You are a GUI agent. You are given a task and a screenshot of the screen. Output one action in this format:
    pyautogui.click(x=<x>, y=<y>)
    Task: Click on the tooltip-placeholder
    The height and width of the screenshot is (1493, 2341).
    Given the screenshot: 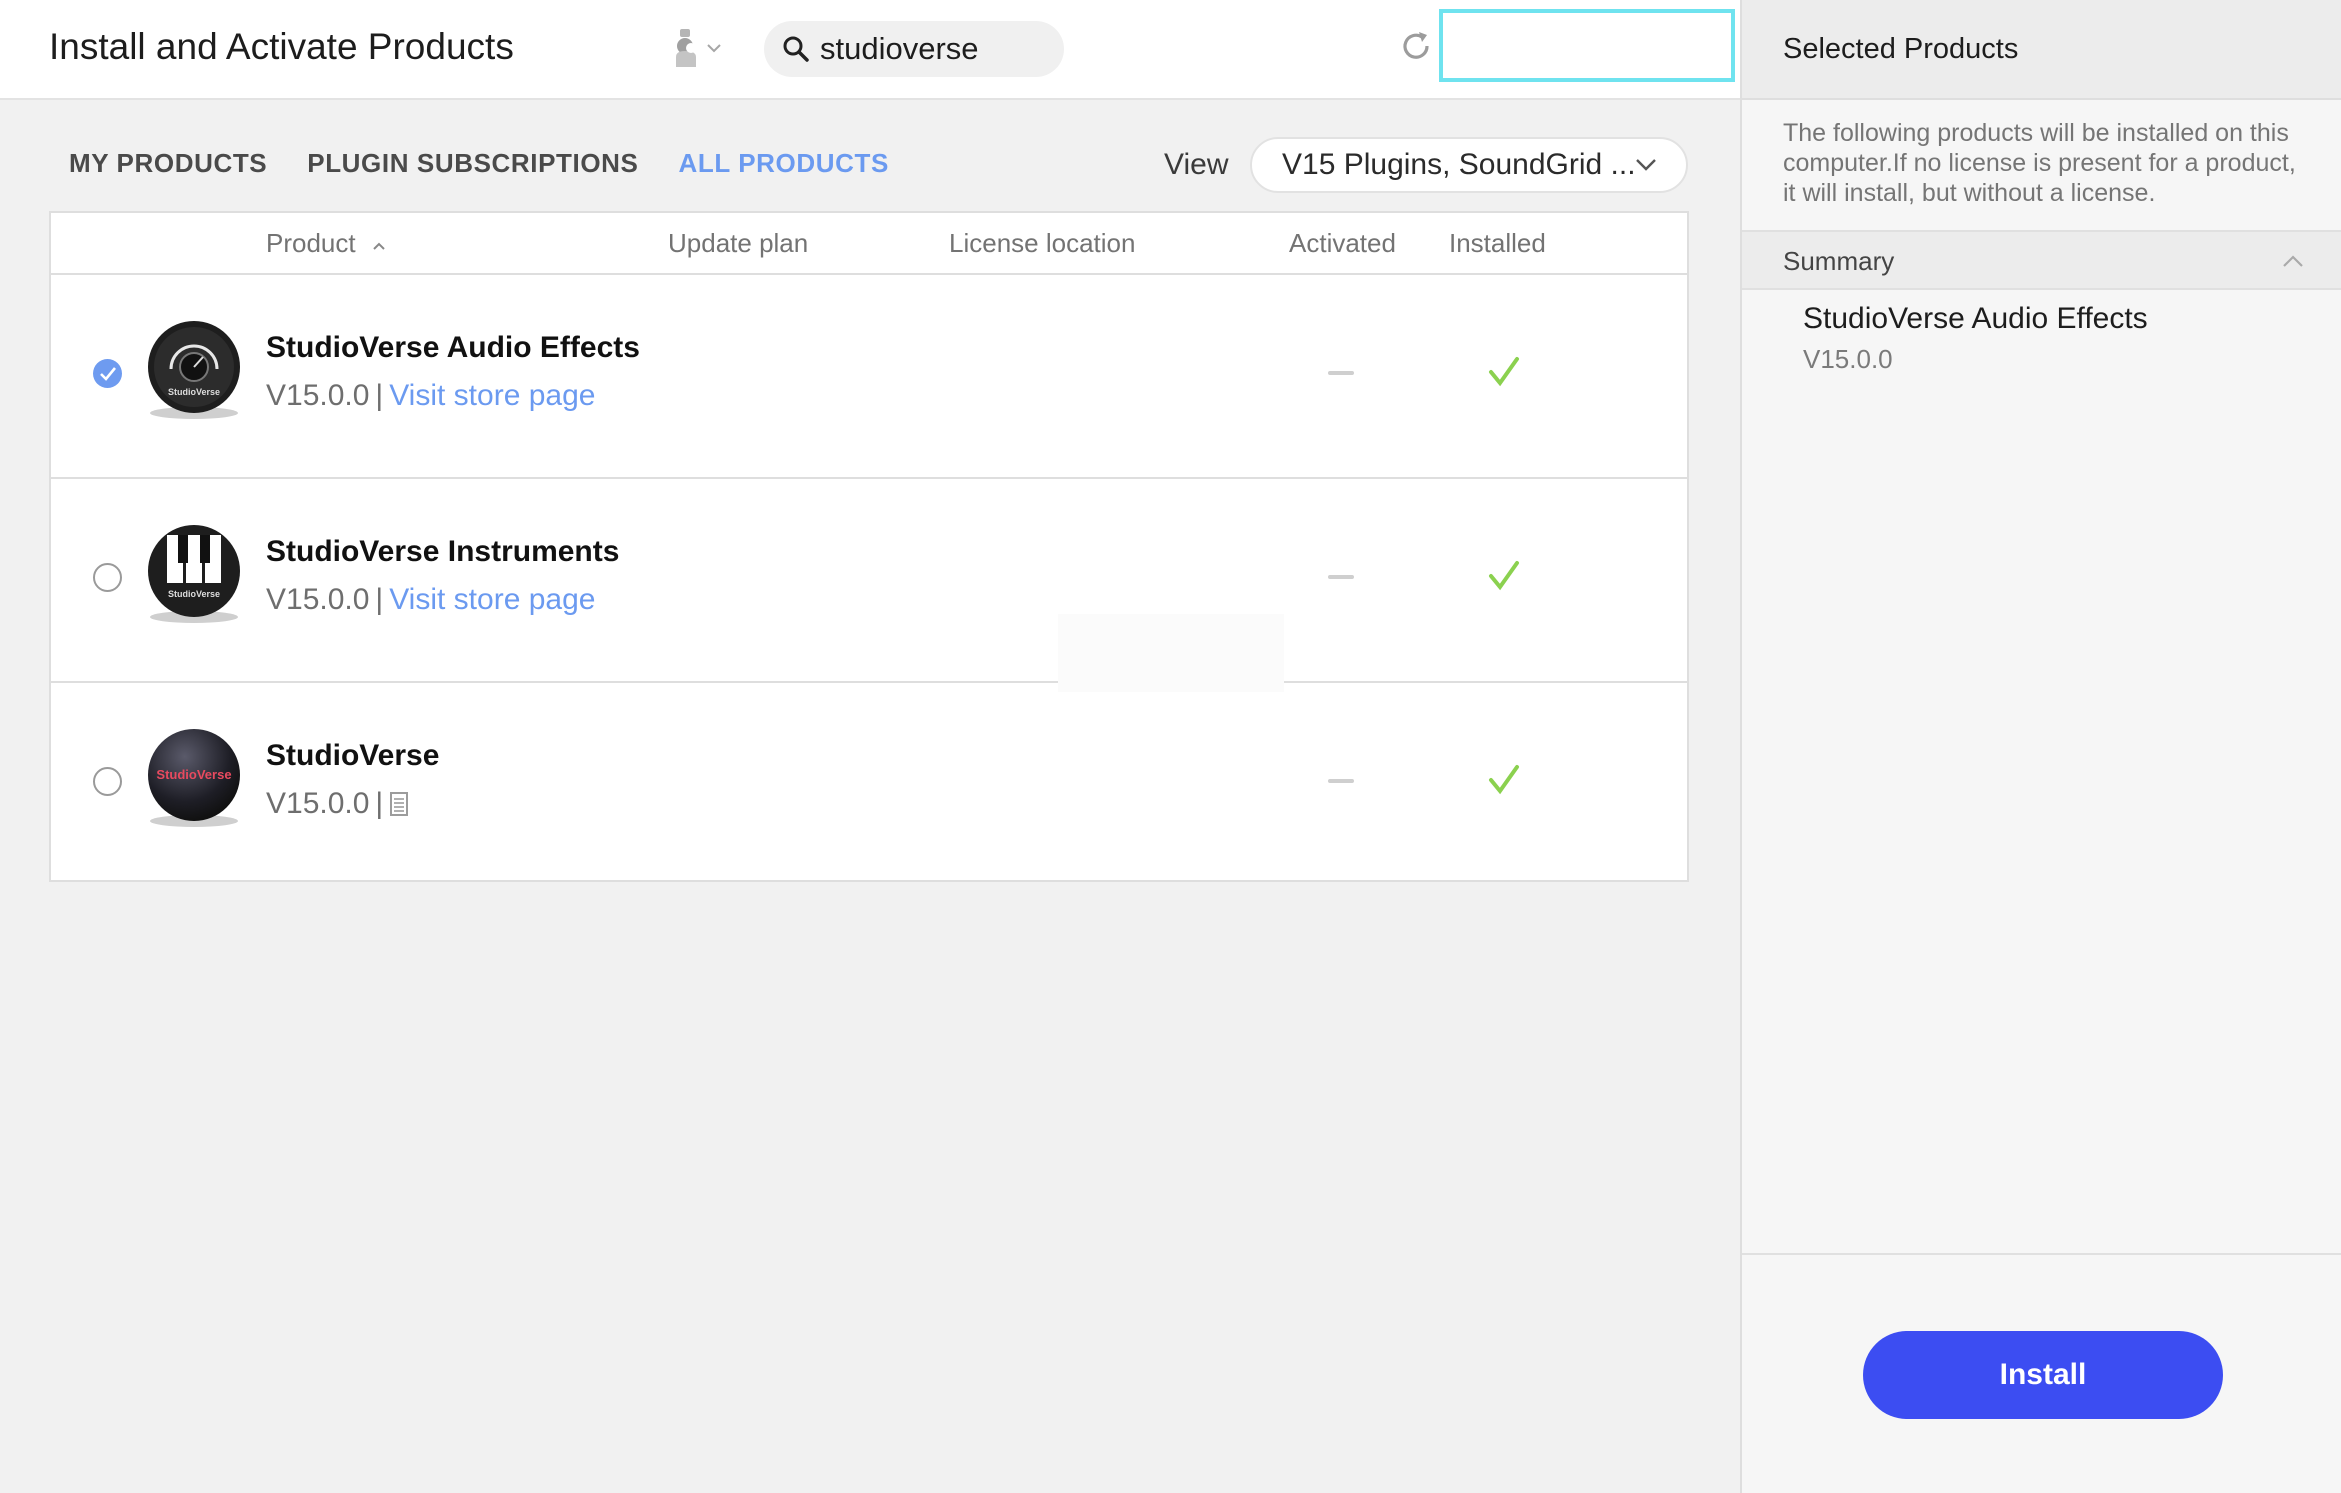 What is the action you would take?
    pyautogui.click(x=1171, y=653)
    